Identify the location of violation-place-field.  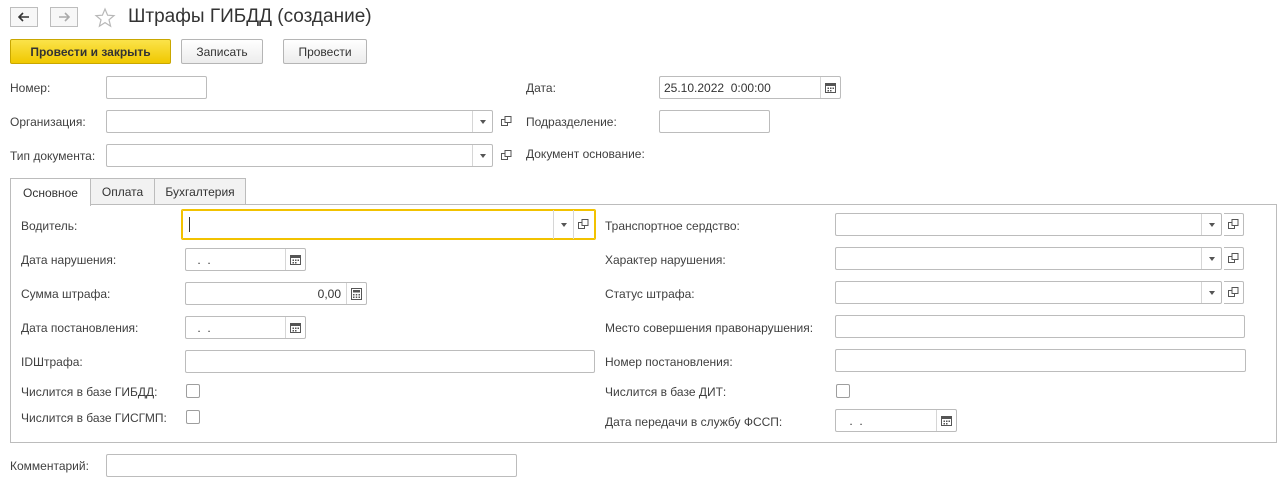
(1040, 326).